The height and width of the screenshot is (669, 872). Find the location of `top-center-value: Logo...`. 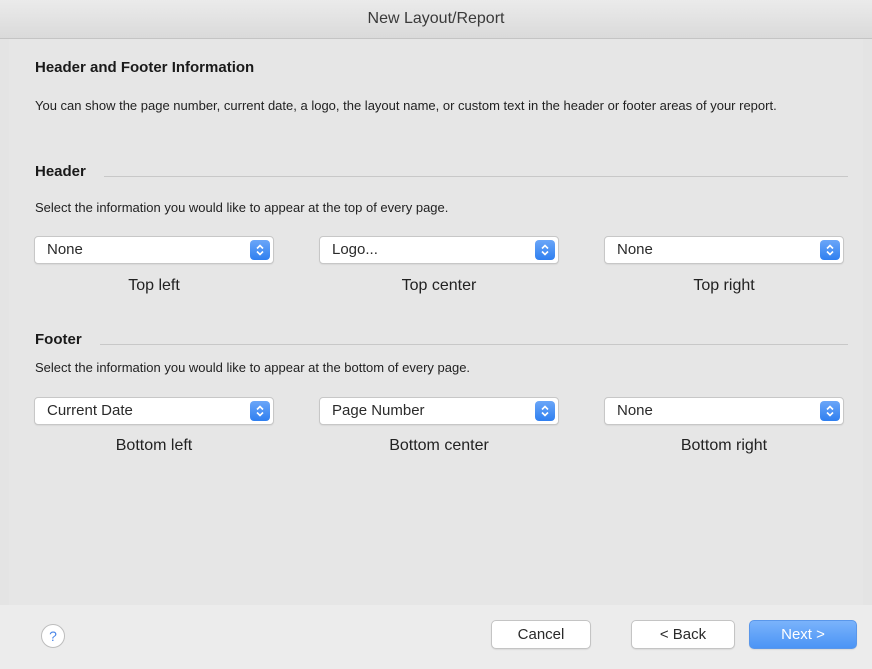

top-center-value: Logo... is located at coordinates (355, 249).